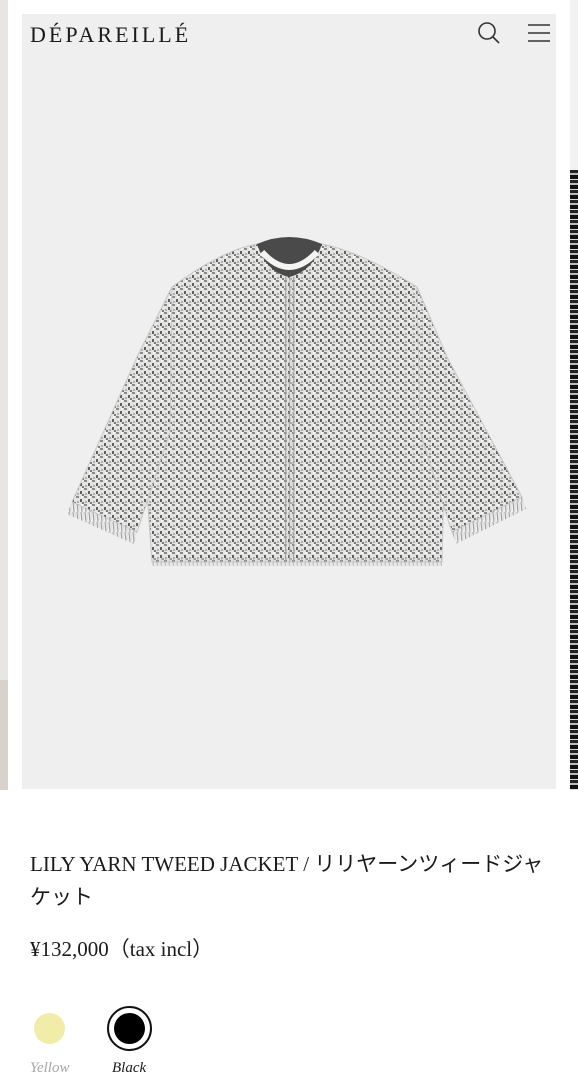 This screenshot has width=578, height=1080. I want to click on color-swatch-black, so click(129, 1028).